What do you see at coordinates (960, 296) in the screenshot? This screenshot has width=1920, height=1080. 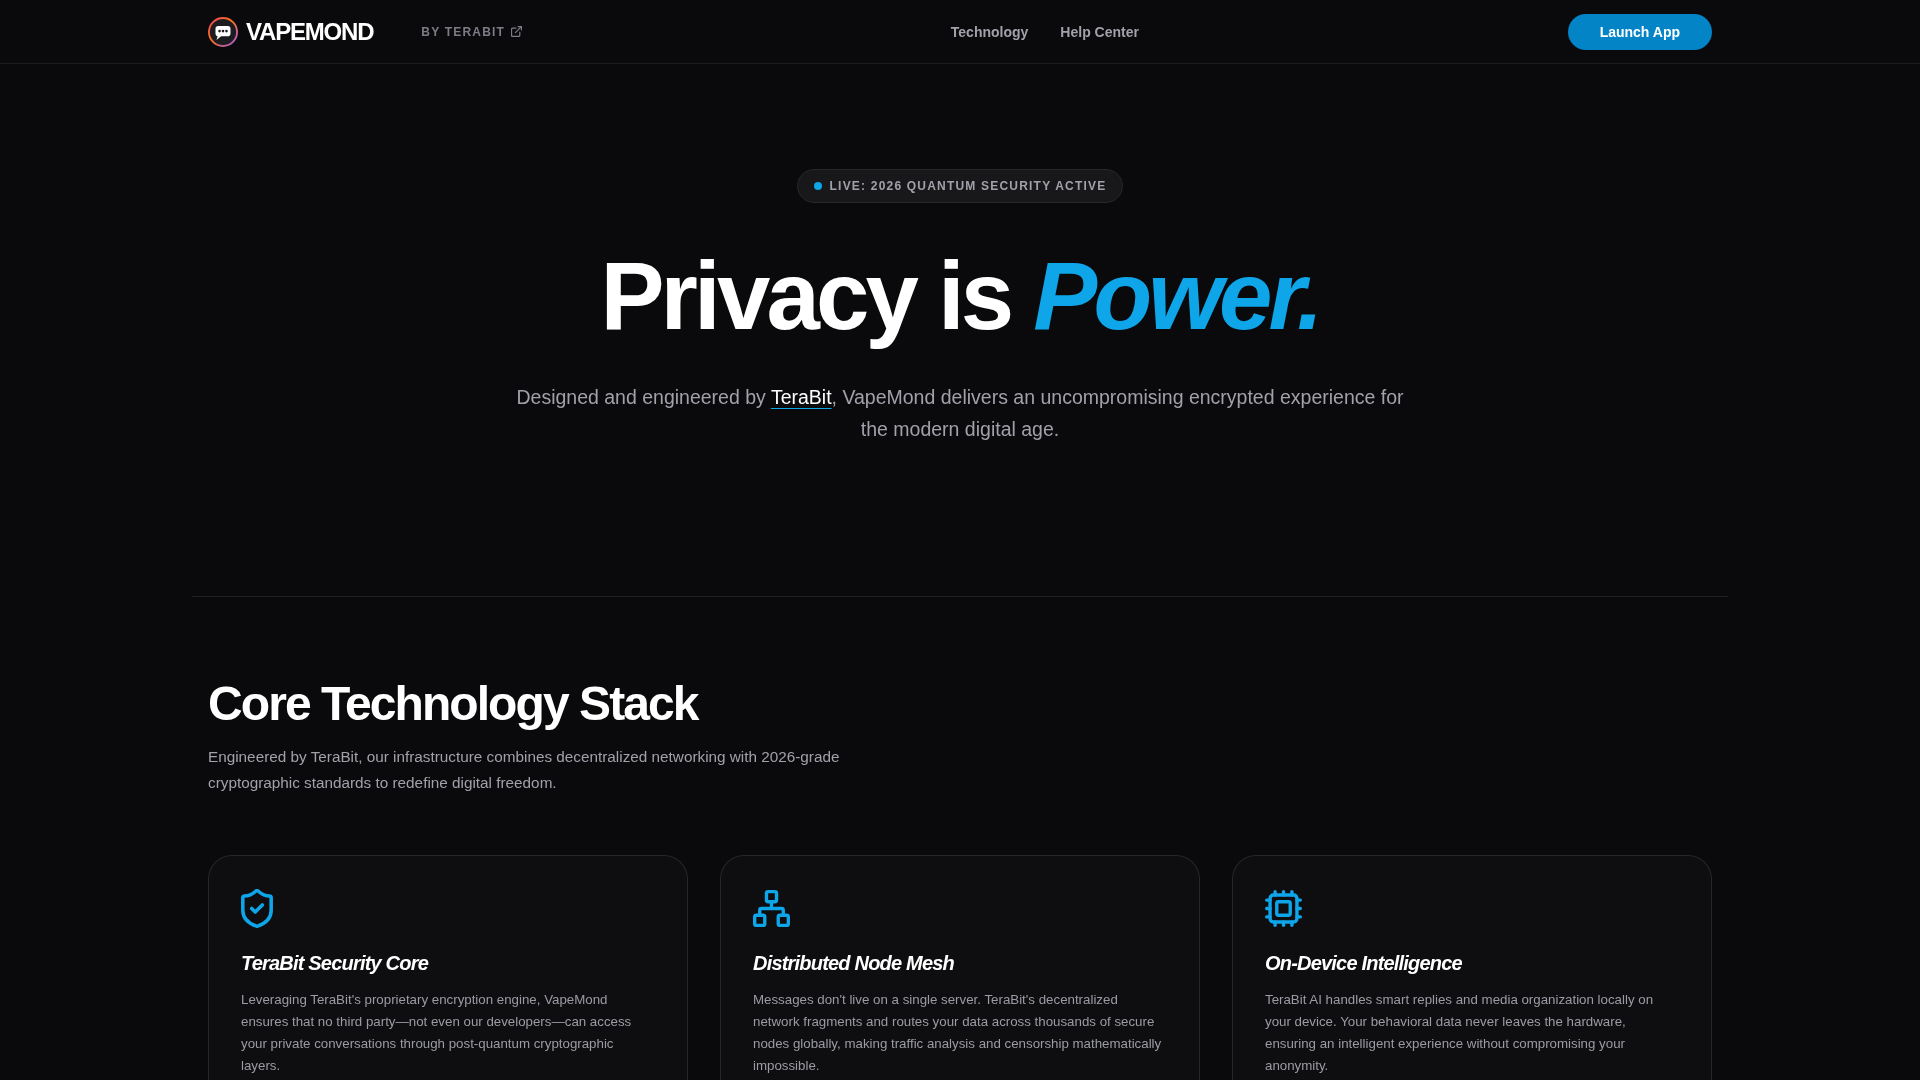 I see `hero-title: Privacy is Power.` at bounding box center [960, 296].